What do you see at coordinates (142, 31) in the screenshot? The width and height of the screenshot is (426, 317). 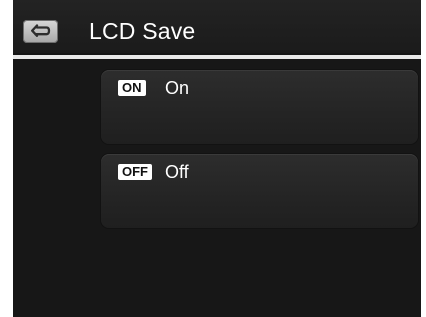 I see `page-title: LCD Save` at bounding box center [142, 31].